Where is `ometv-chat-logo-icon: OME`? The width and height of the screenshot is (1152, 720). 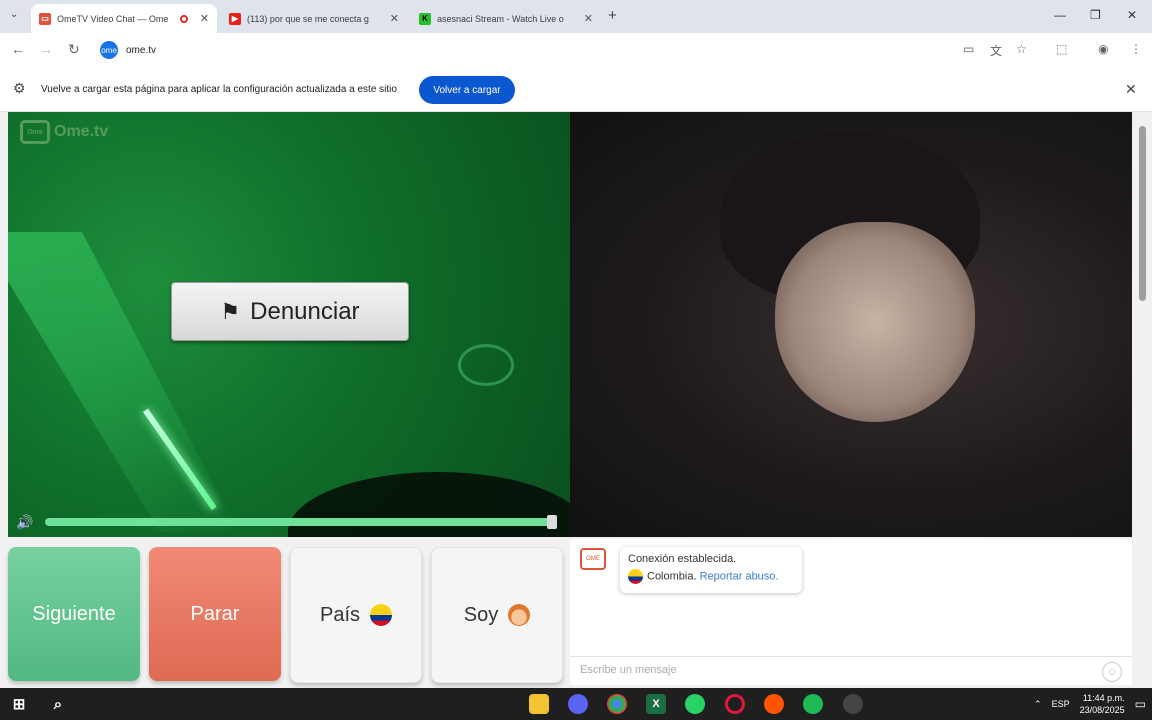 ometv-chat-logo-icon: OME is located at coordinates (593, 559).